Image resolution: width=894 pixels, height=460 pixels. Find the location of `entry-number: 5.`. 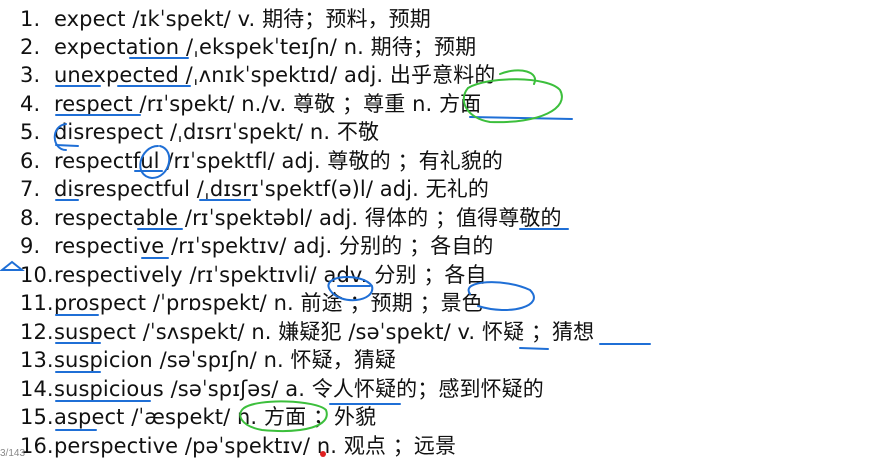

entry-number: 5. is located at coordinates (30, 132).